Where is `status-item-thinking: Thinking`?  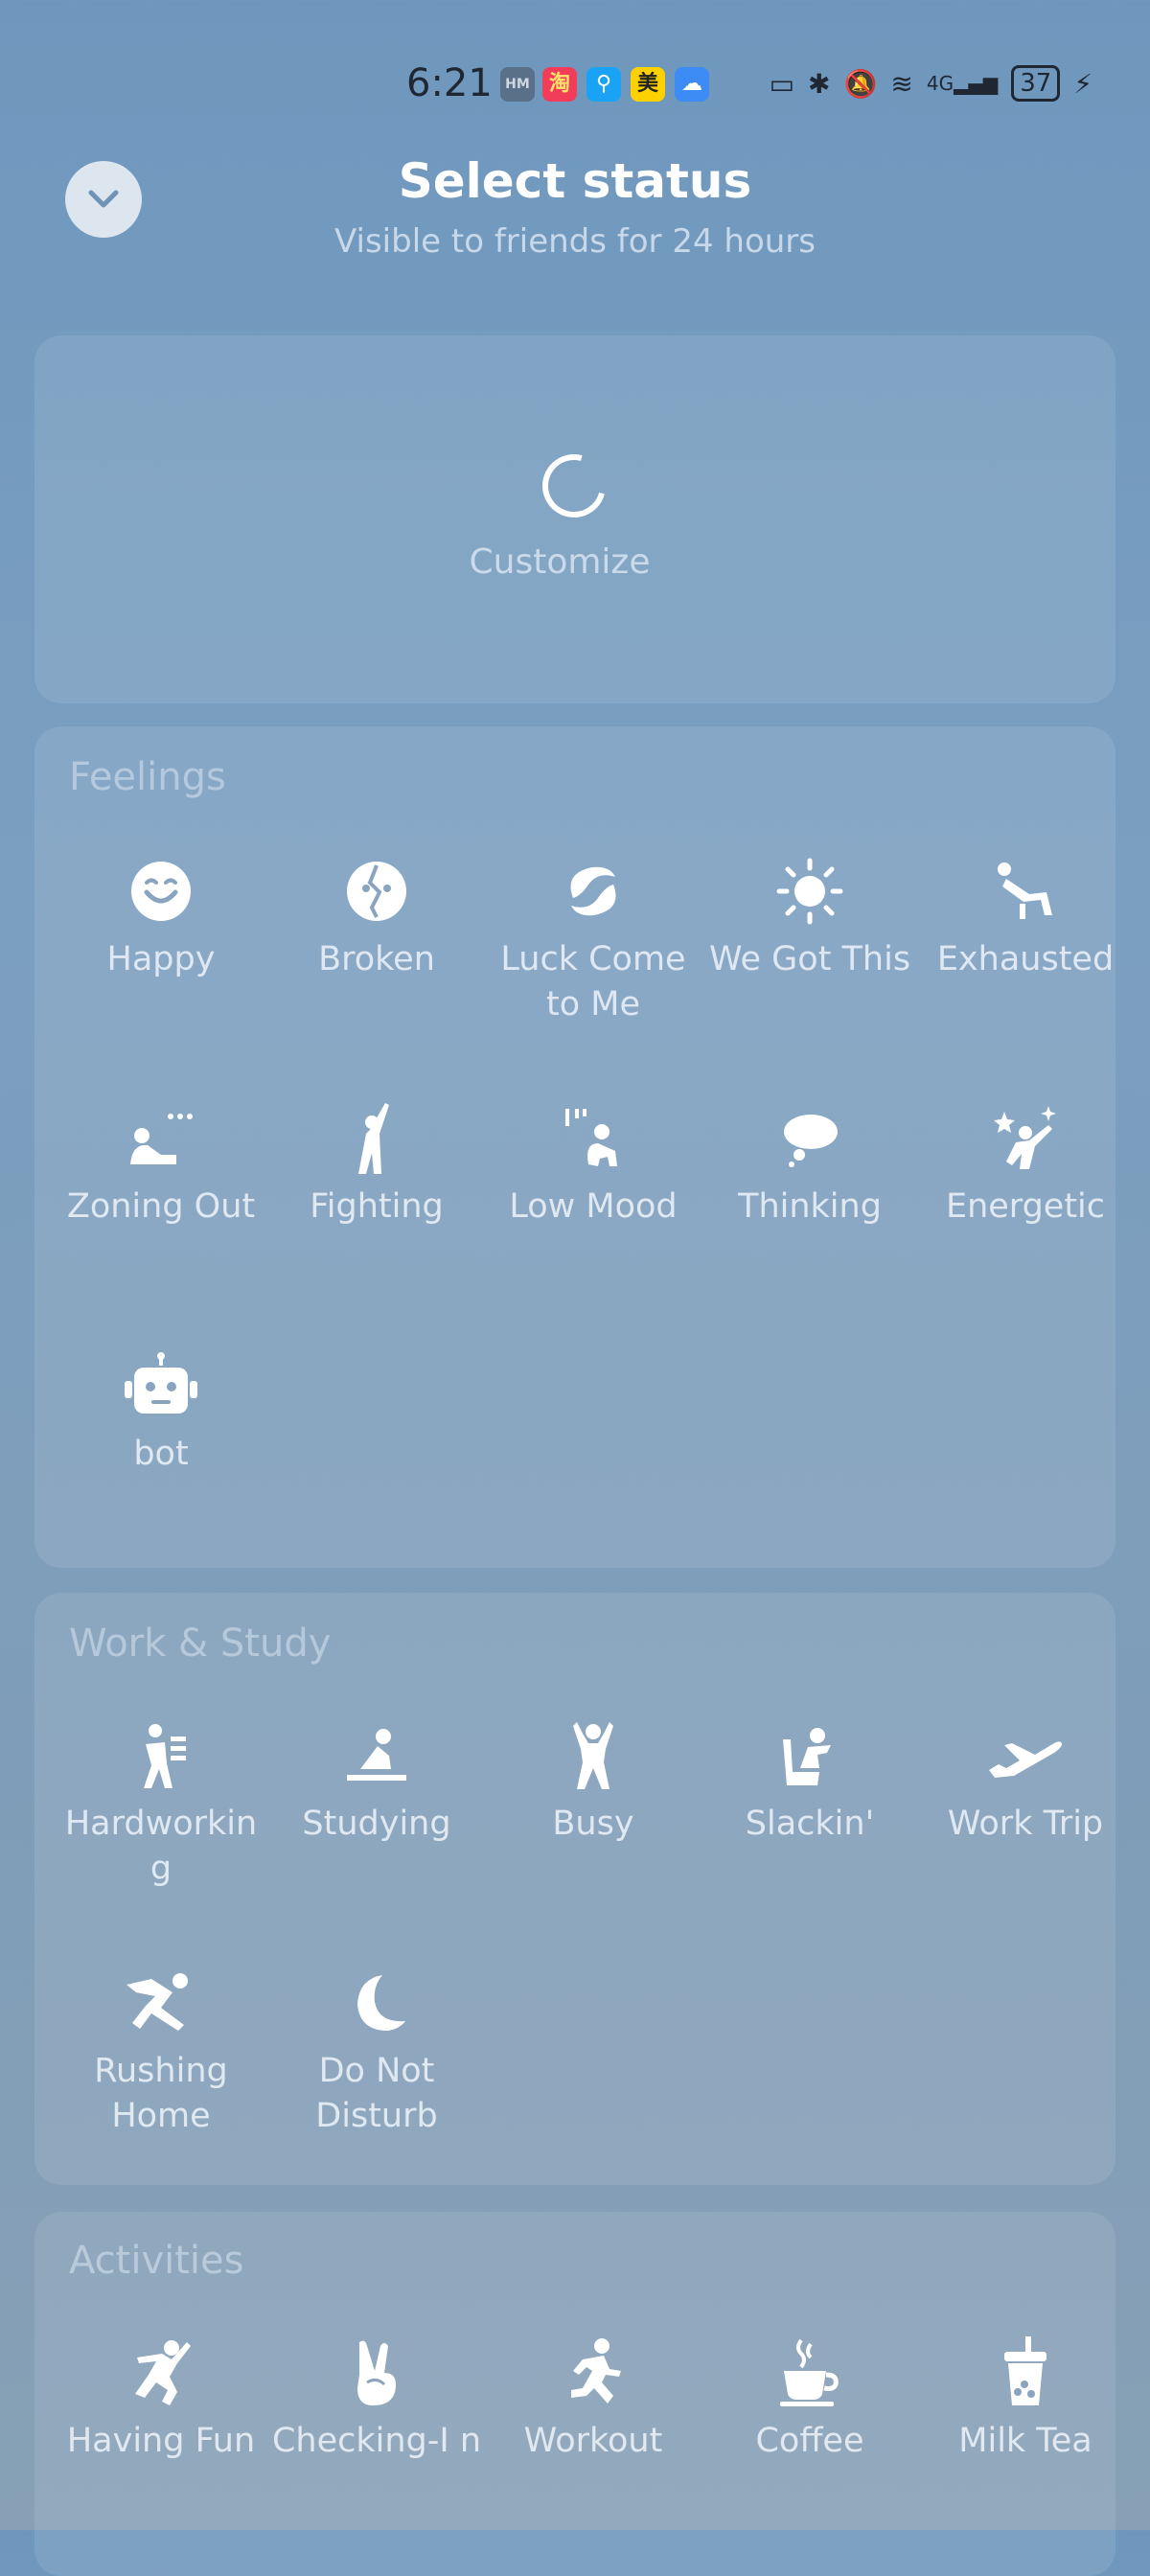 status-item-thinking: Thinking is located at coordinates (810, 1165).